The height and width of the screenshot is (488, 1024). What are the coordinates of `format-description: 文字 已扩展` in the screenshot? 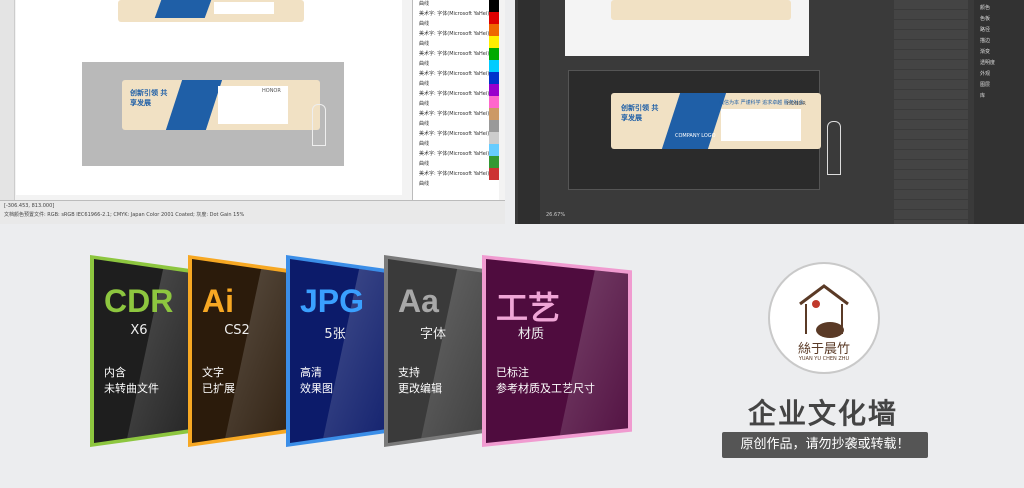 It's located at (218, 381).